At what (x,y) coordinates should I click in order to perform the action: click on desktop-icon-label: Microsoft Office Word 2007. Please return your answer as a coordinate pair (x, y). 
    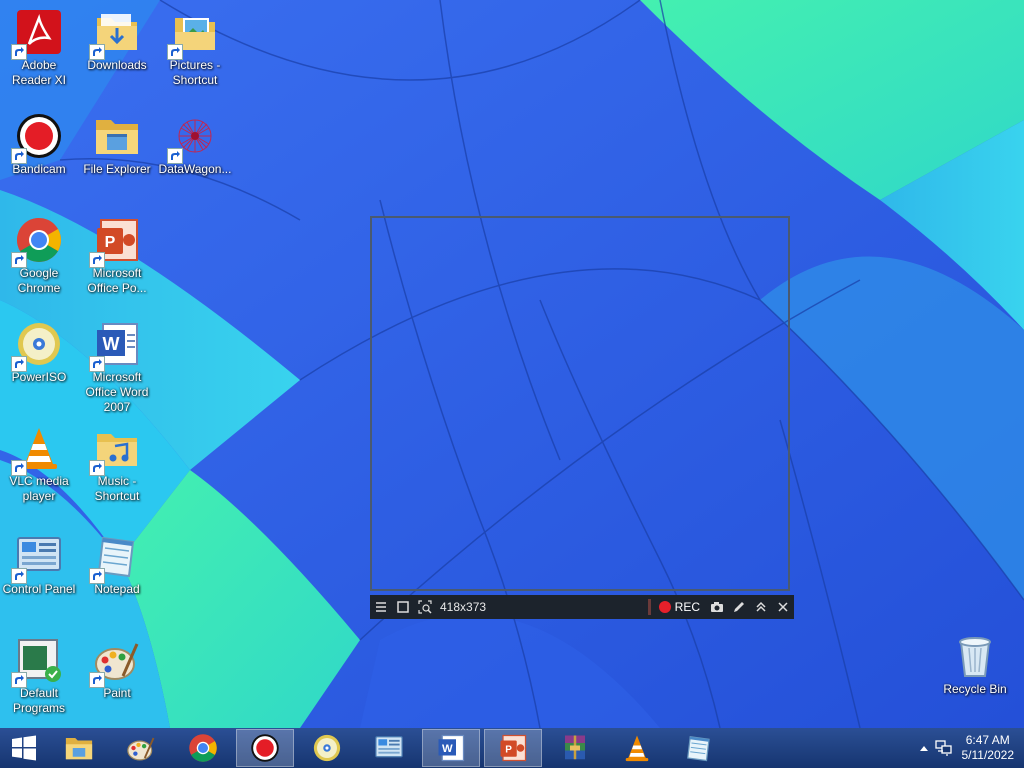
    Looking at the image, I should click on (117, 392).